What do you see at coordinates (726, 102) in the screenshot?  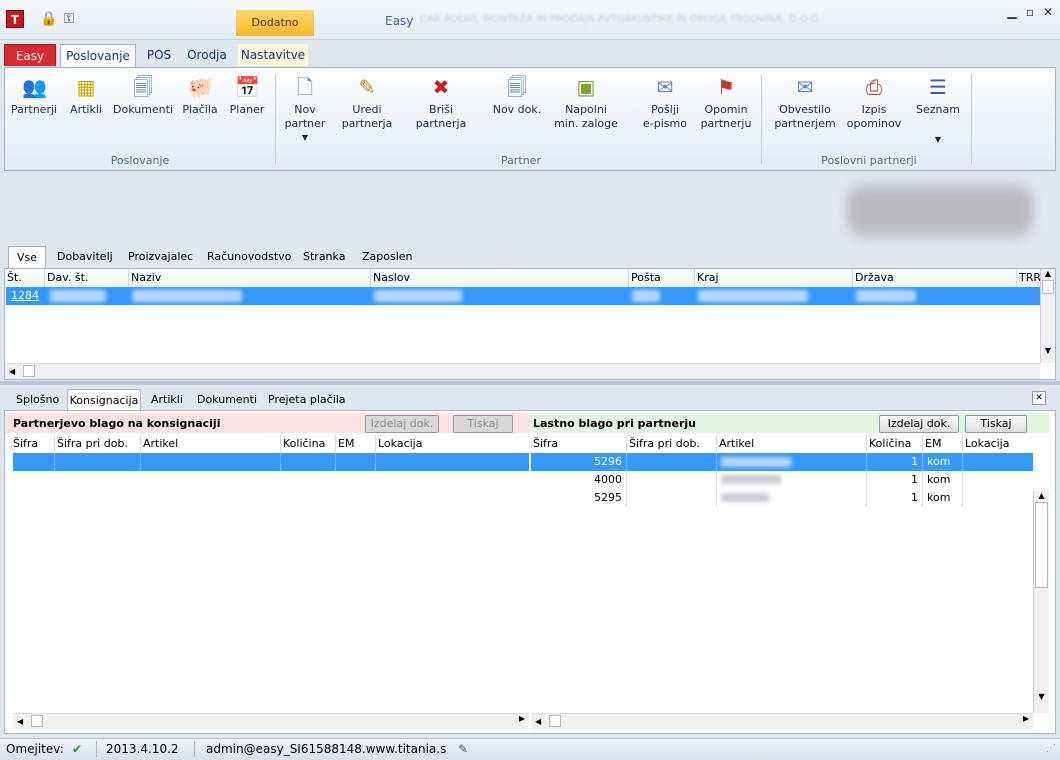 I see `opomin-partnerju-button: ⚑ Opomin partnerju` at bounding box center [726, 102].